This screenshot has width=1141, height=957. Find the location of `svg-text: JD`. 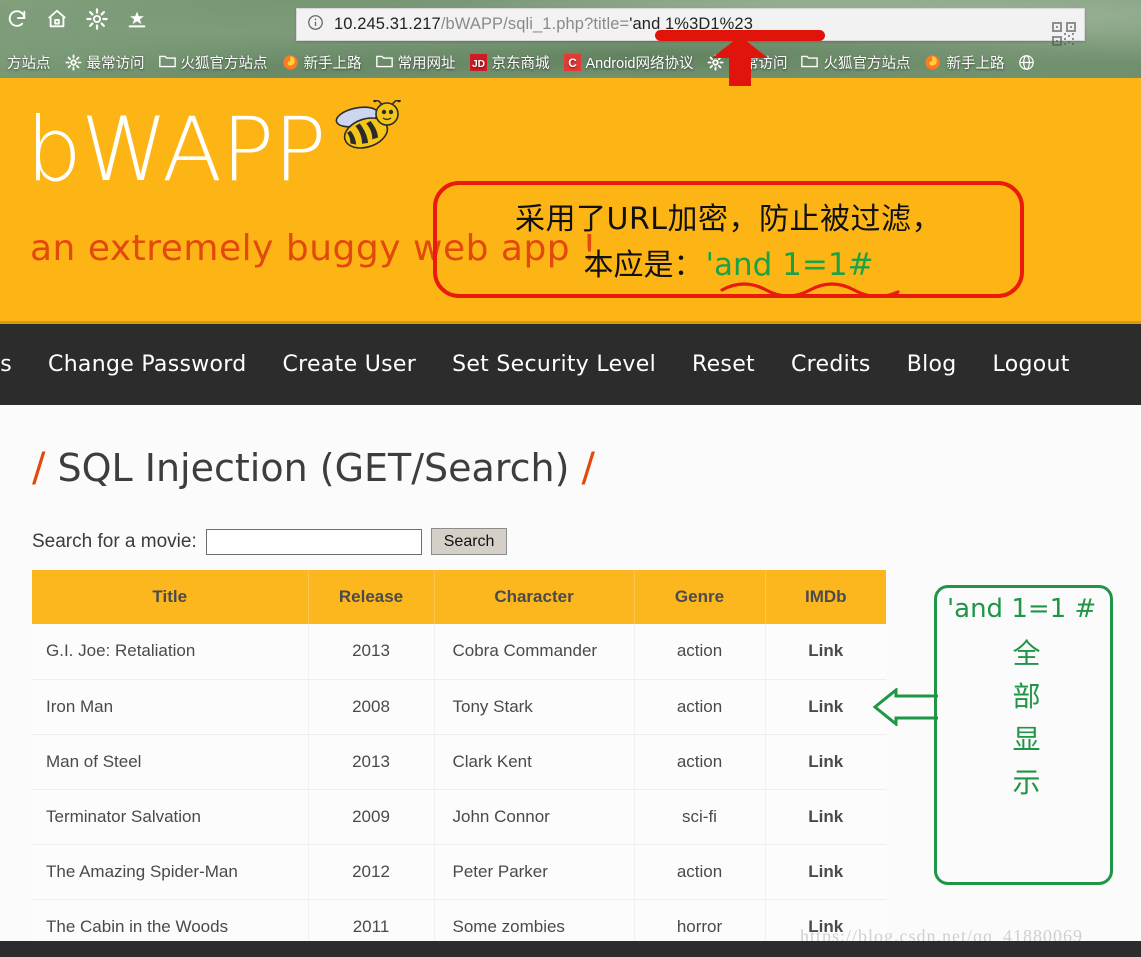

svg-text: JD is located at coordinates (477, 64).